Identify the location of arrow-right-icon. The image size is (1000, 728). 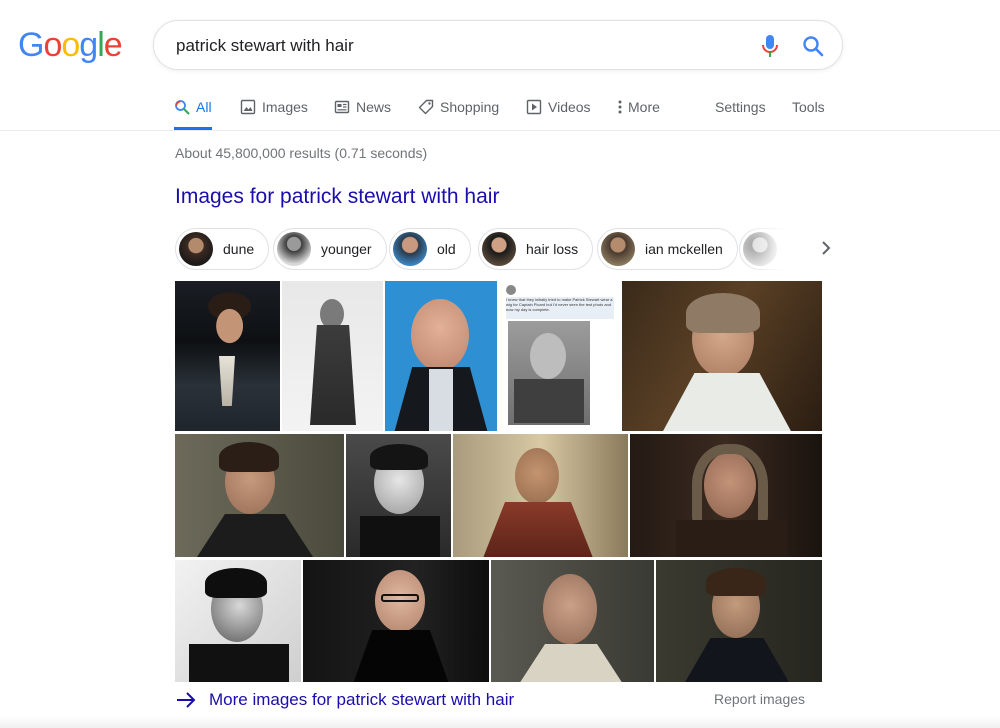
(186, 700).